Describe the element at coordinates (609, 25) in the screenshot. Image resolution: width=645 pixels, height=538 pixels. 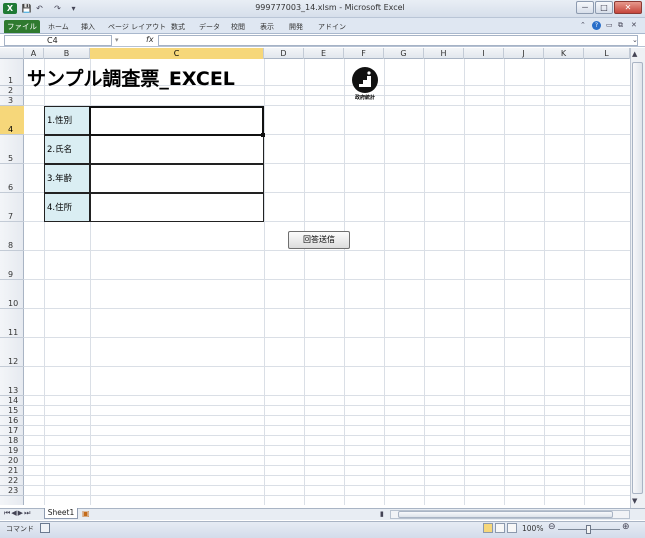
I see `workbook-minimize-icon: ▭` at that location.